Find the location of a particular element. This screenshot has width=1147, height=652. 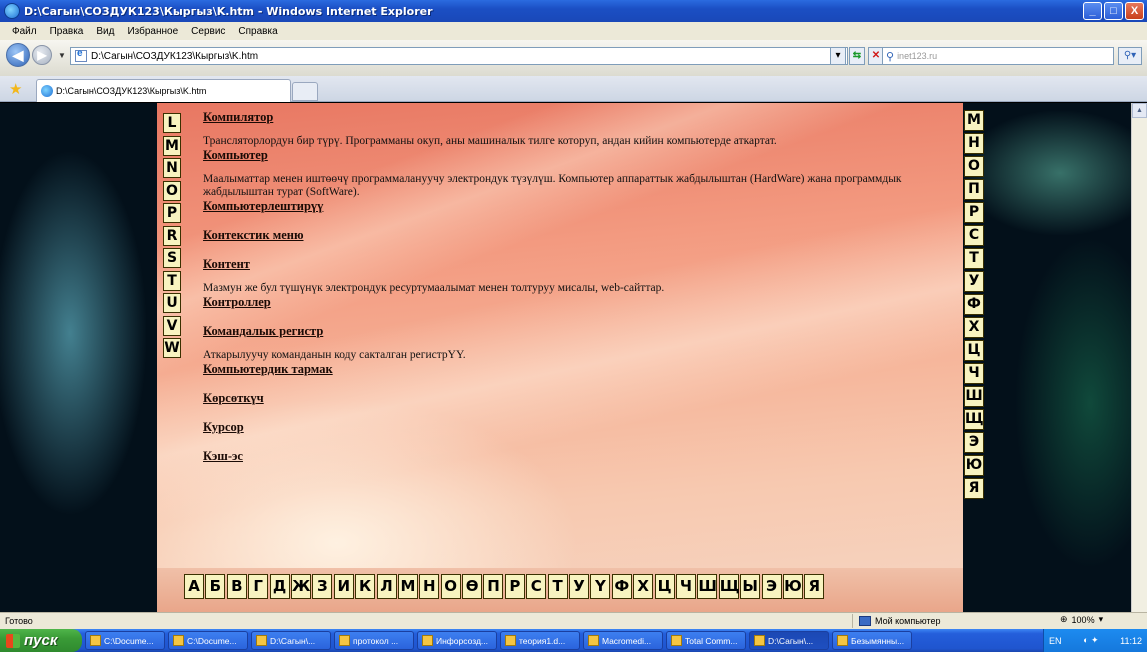

search-input: ⚲ inet123.ru is located at coordinates (998, 56).